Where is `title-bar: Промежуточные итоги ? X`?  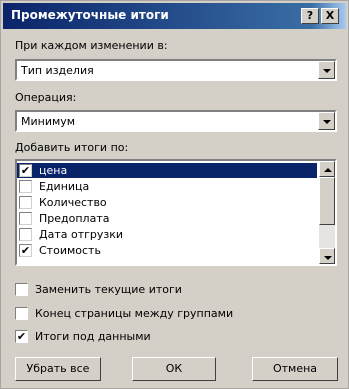
title-bar: Промежуточные итоги ? X is located at coordinates (174, 16).